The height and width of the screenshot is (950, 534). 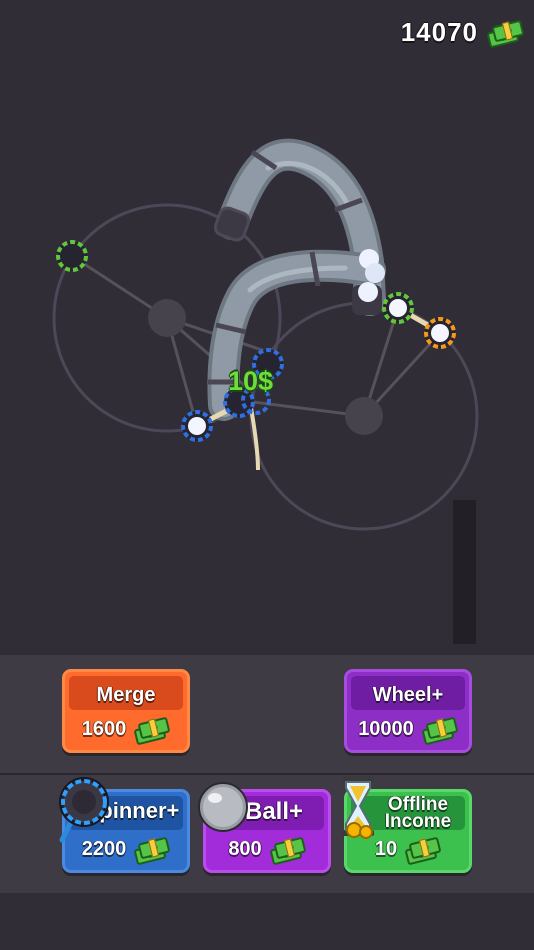 I want to click on ball-plus-price: 800, so click(x=245, y=848).